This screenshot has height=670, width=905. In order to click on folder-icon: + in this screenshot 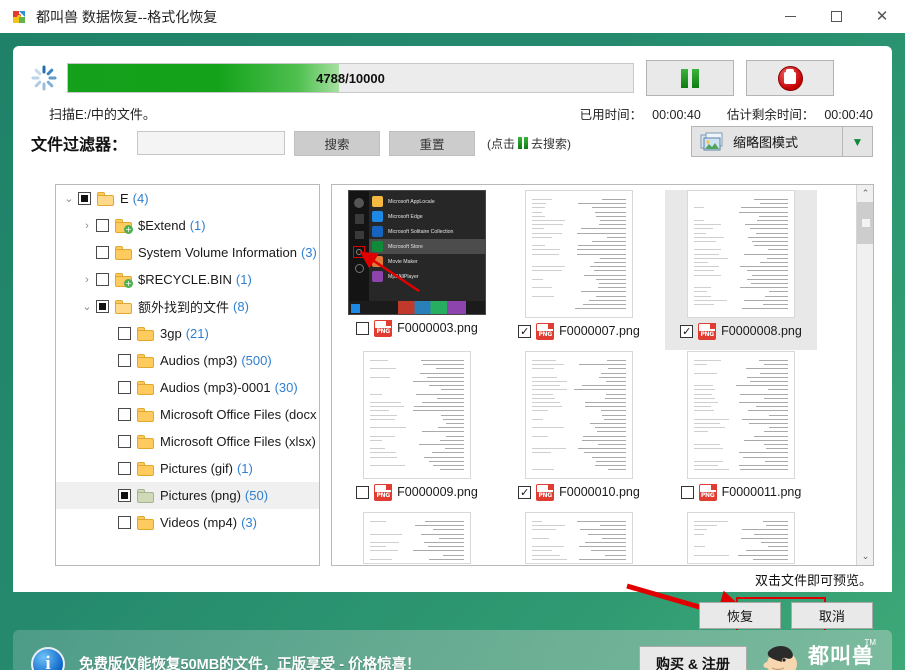, I will do `click(124, 226)`.